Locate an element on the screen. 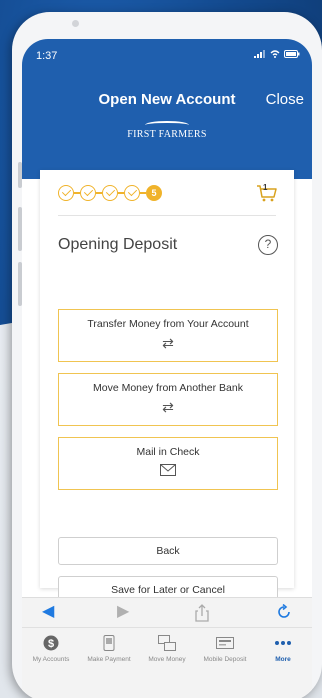 The image size is (322, 698). tab-make-payment: Make Payment is located at coordinates (109, 648).